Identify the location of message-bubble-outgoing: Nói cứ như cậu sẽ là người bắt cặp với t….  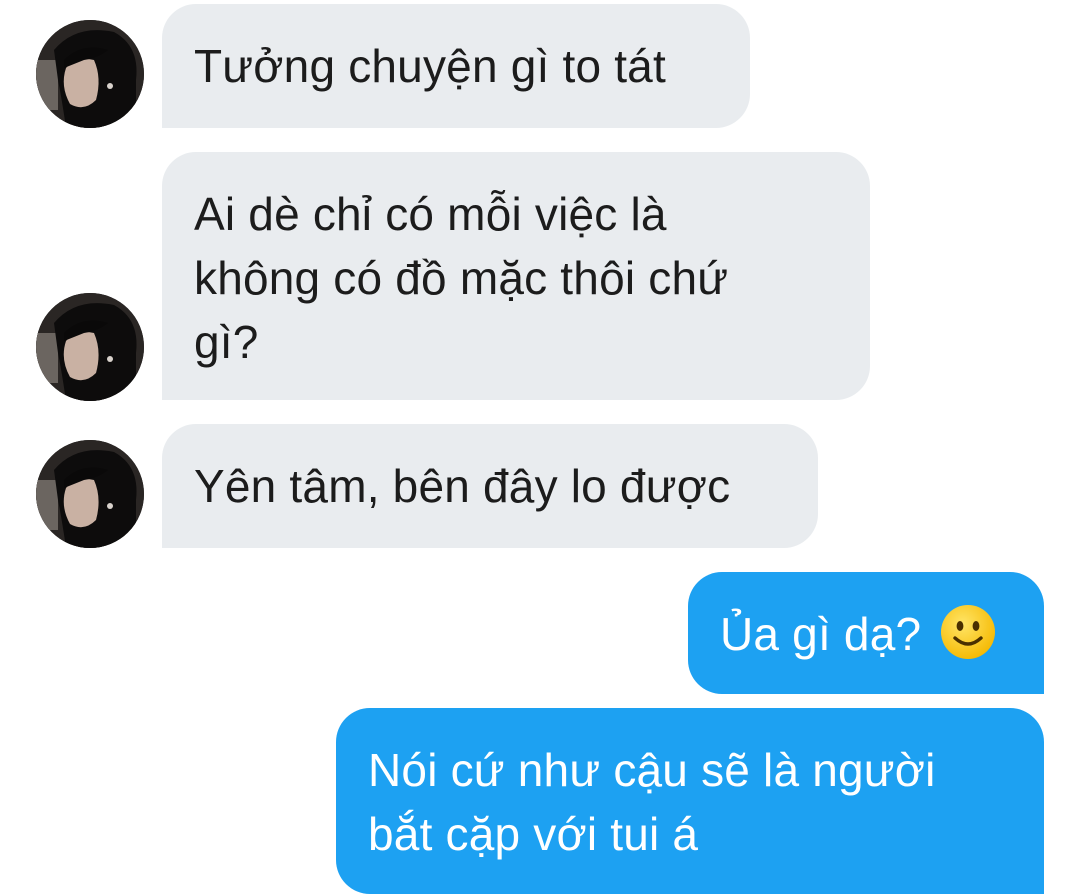
(690, 801).